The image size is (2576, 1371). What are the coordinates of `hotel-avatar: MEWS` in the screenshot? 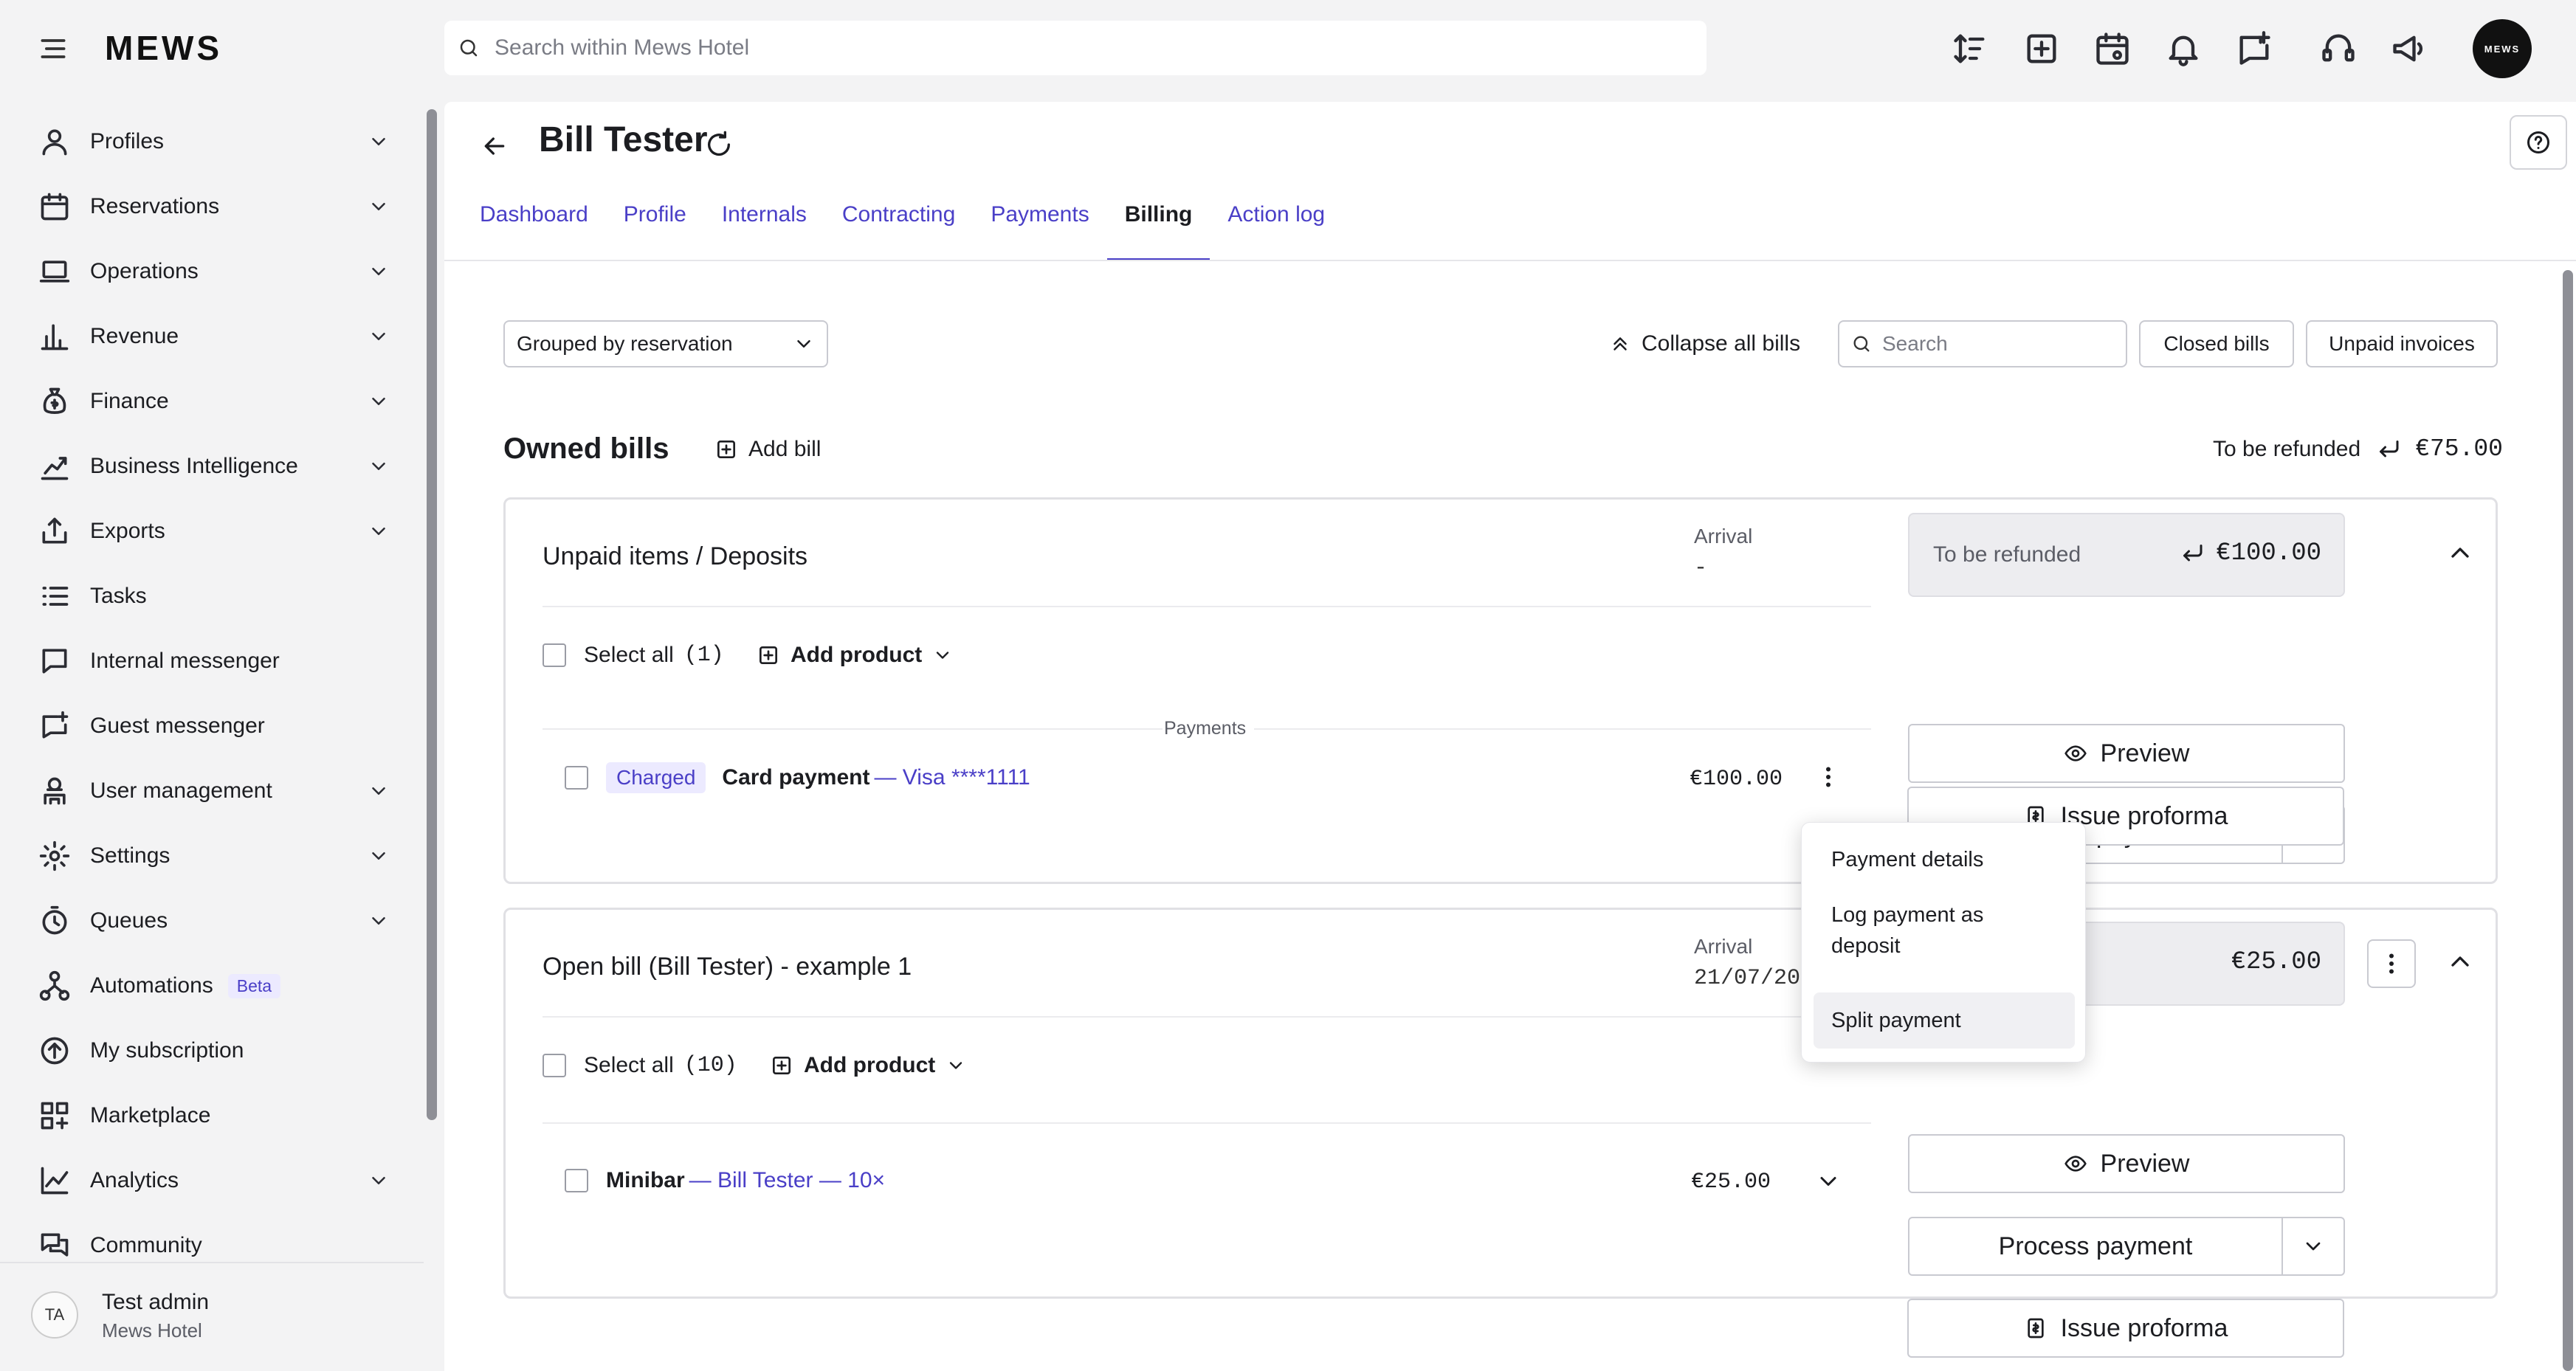 It's located at (2502, 48).